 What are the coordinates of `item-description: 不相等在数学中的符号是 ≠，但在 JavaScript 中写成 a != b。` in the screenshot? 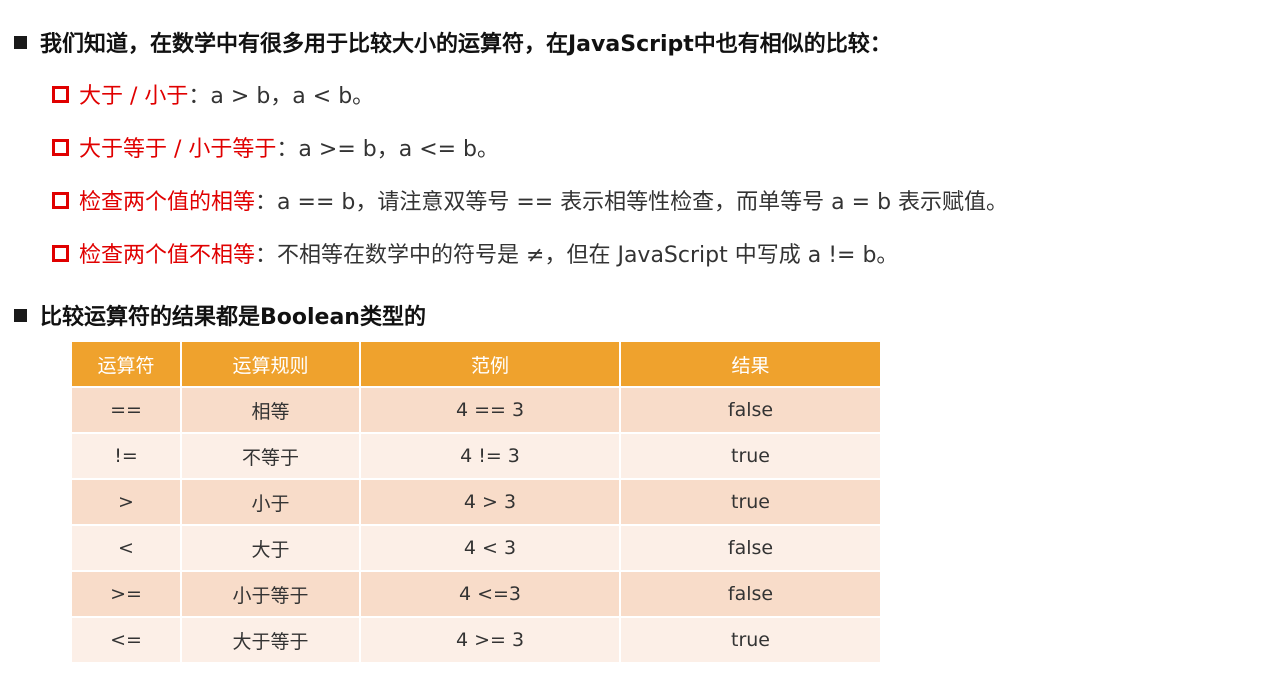 It's located at (588, 255).